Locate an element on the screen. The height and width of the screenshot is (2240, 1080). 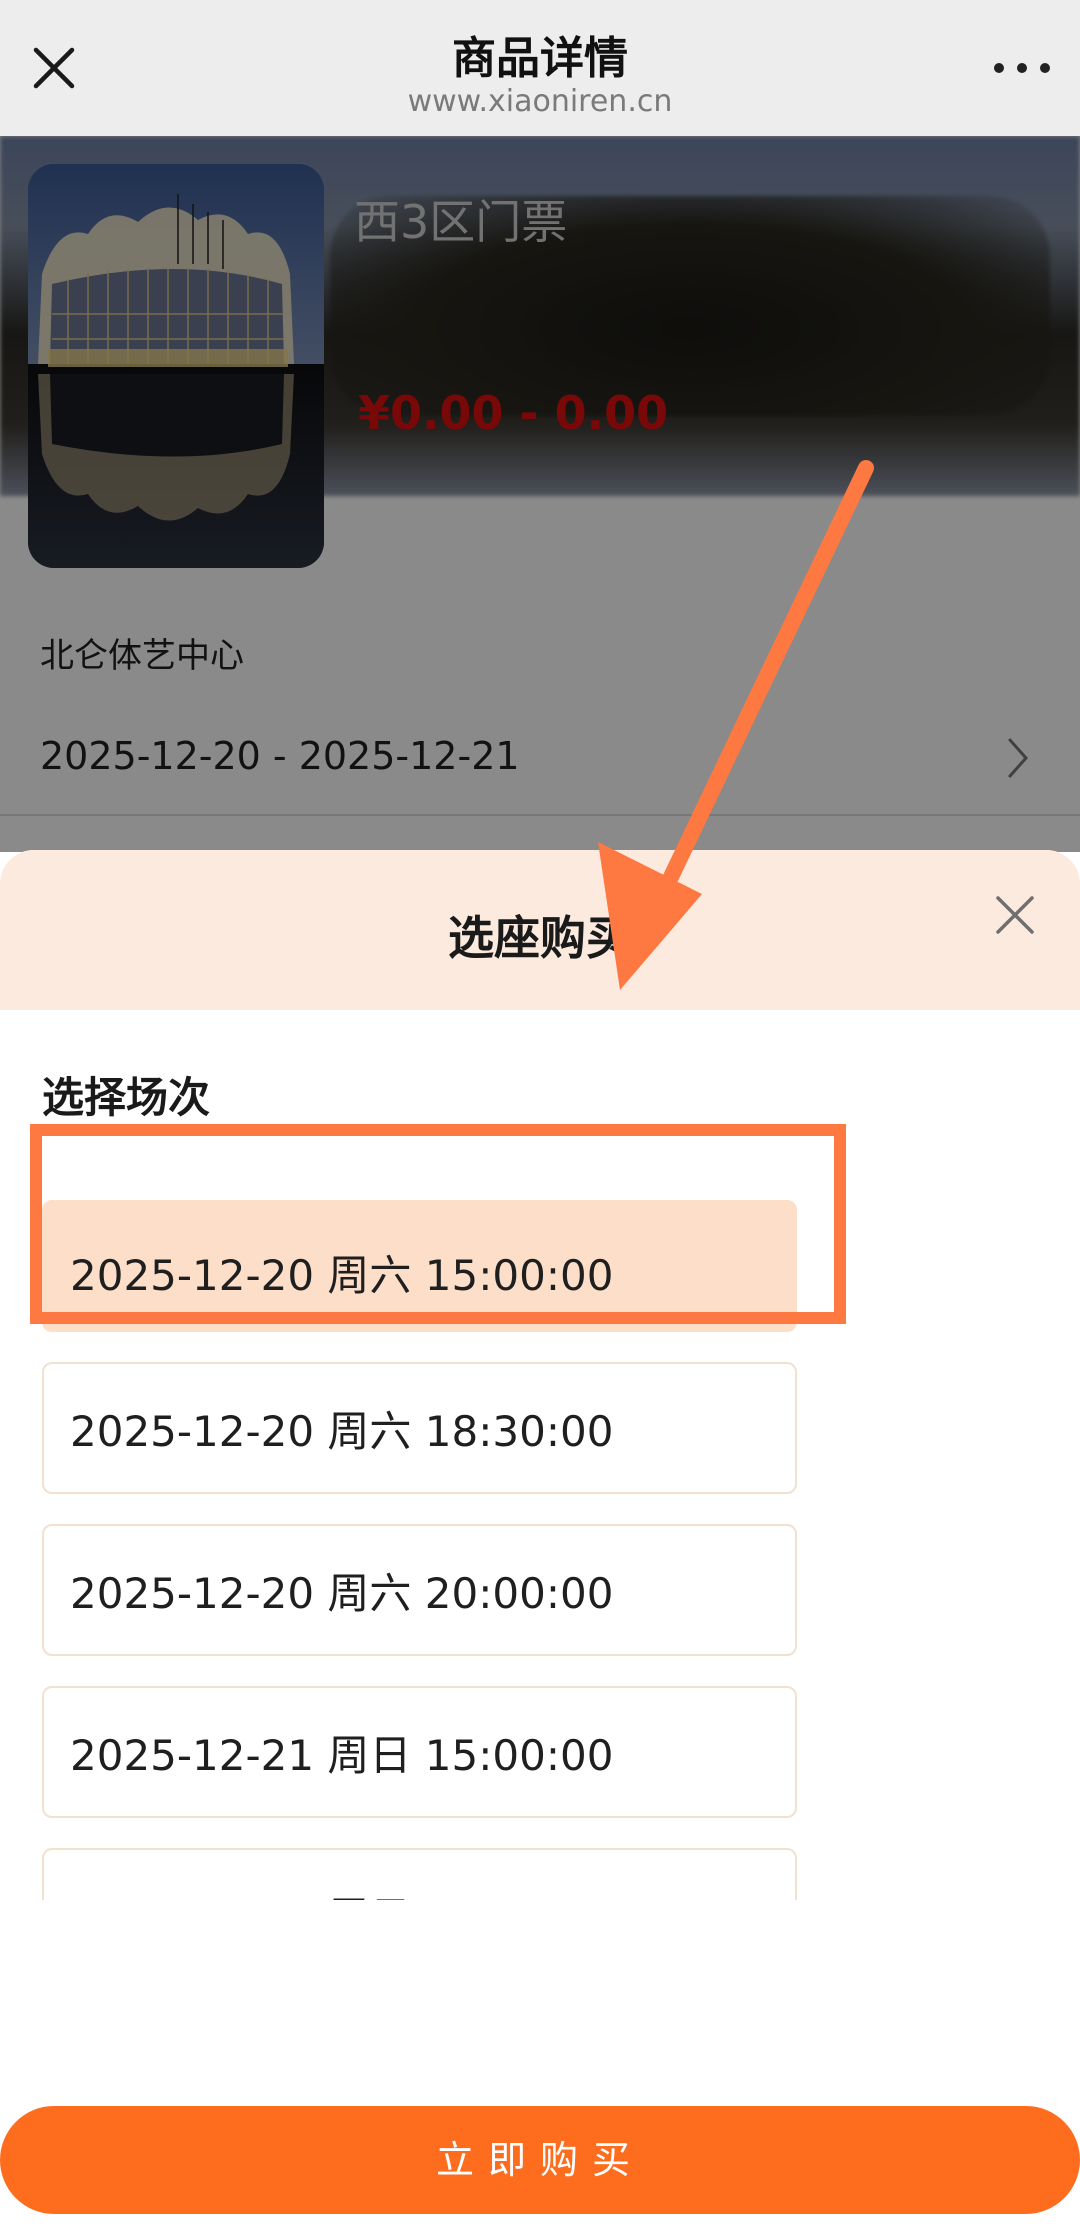
session-option: 2025-12-21 周日 18:30:00 is located at coordinates (419, 1874).